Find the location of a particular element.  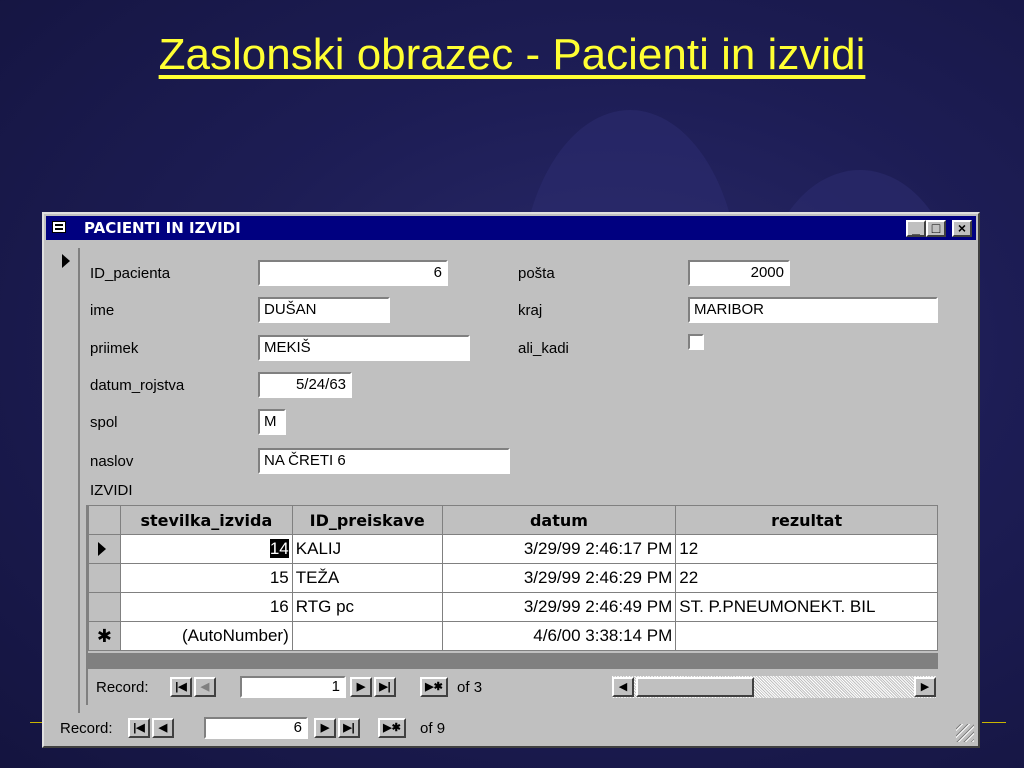

cell-datum: 3/29/99 2:46:29 PM is located at coordinates (559, 578).